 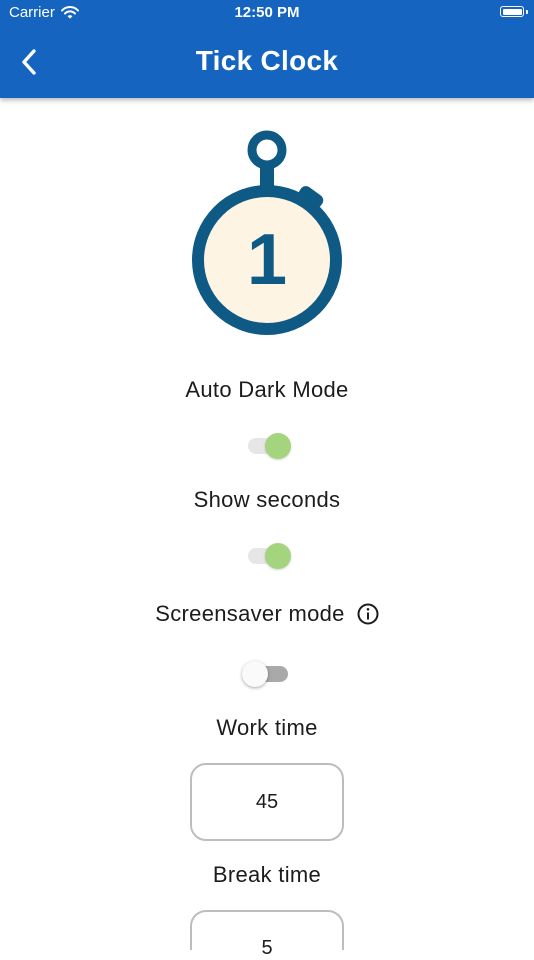 What do you see at coordinates (512, 11) in the screenshot?
I see `battery-icon` at bounding box center [512, 11].